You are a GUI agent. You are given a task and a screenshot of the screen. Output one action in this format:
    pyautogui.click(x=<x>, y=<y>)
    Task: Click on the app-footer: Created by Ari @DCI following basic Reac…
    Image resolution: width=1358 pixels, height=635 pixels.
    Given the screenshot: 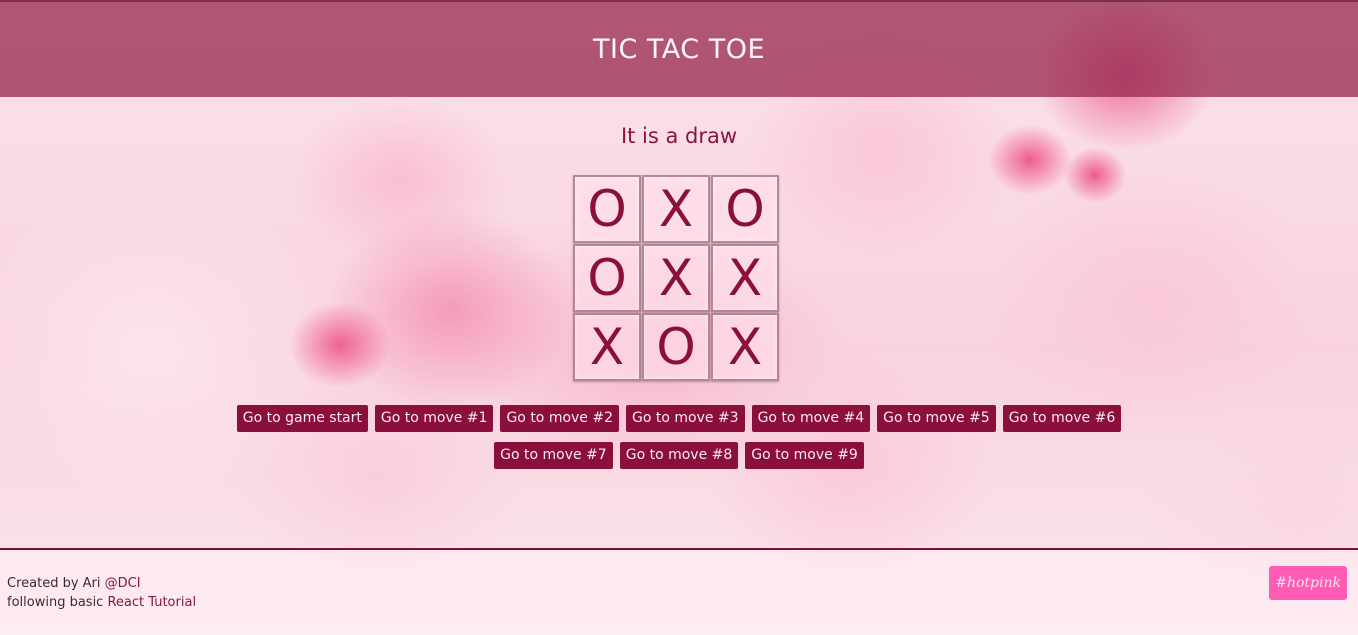 What is the action you would take?
    pyautogui.click(x=679, y=591)
    